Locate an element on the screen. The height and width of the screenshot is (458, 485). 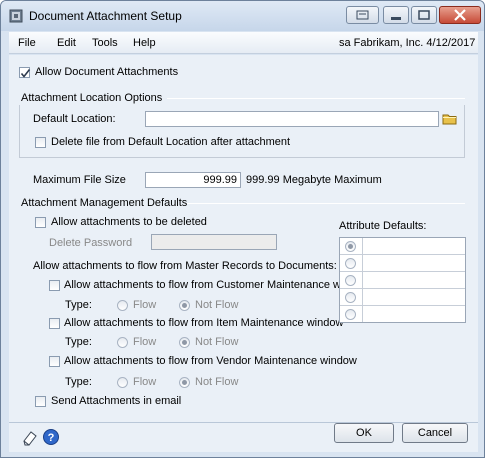
location-options-divider is located at coordinates (316, 98).